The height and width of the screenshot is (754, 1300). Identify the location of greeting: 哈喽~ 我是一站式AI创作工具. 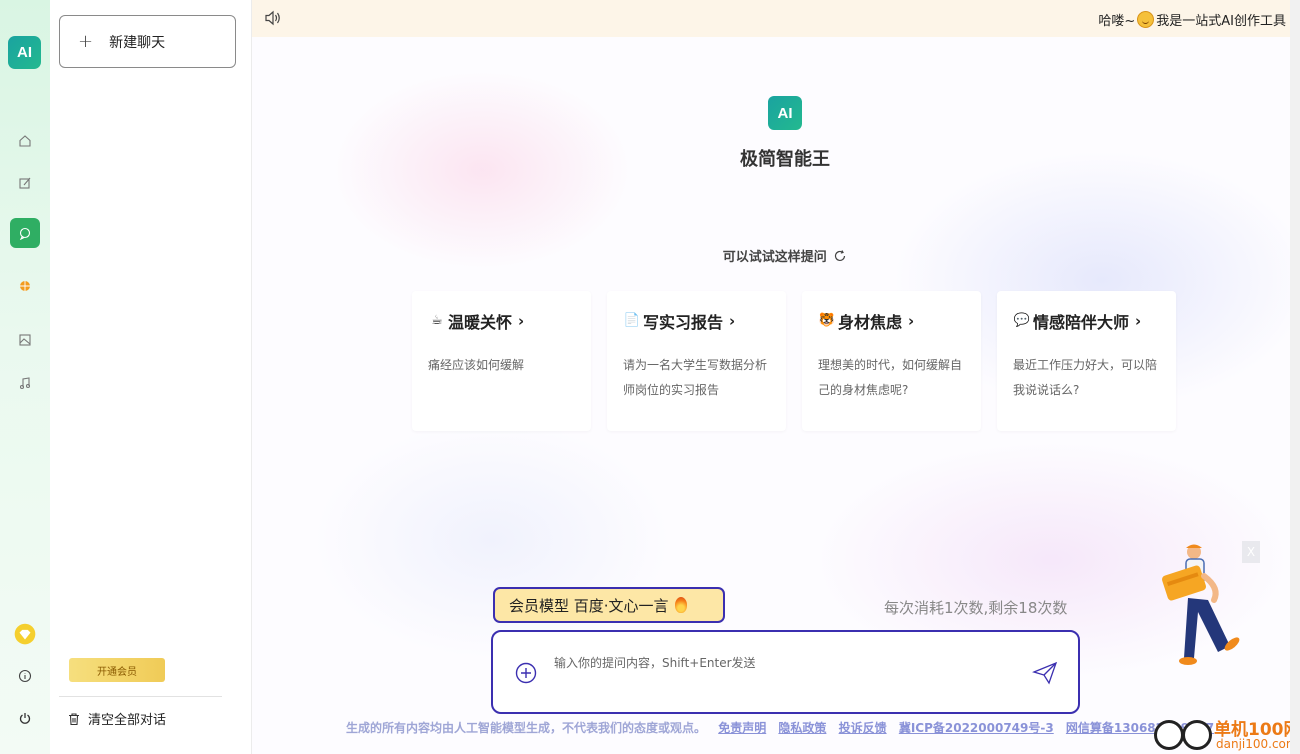
(1192, 19).